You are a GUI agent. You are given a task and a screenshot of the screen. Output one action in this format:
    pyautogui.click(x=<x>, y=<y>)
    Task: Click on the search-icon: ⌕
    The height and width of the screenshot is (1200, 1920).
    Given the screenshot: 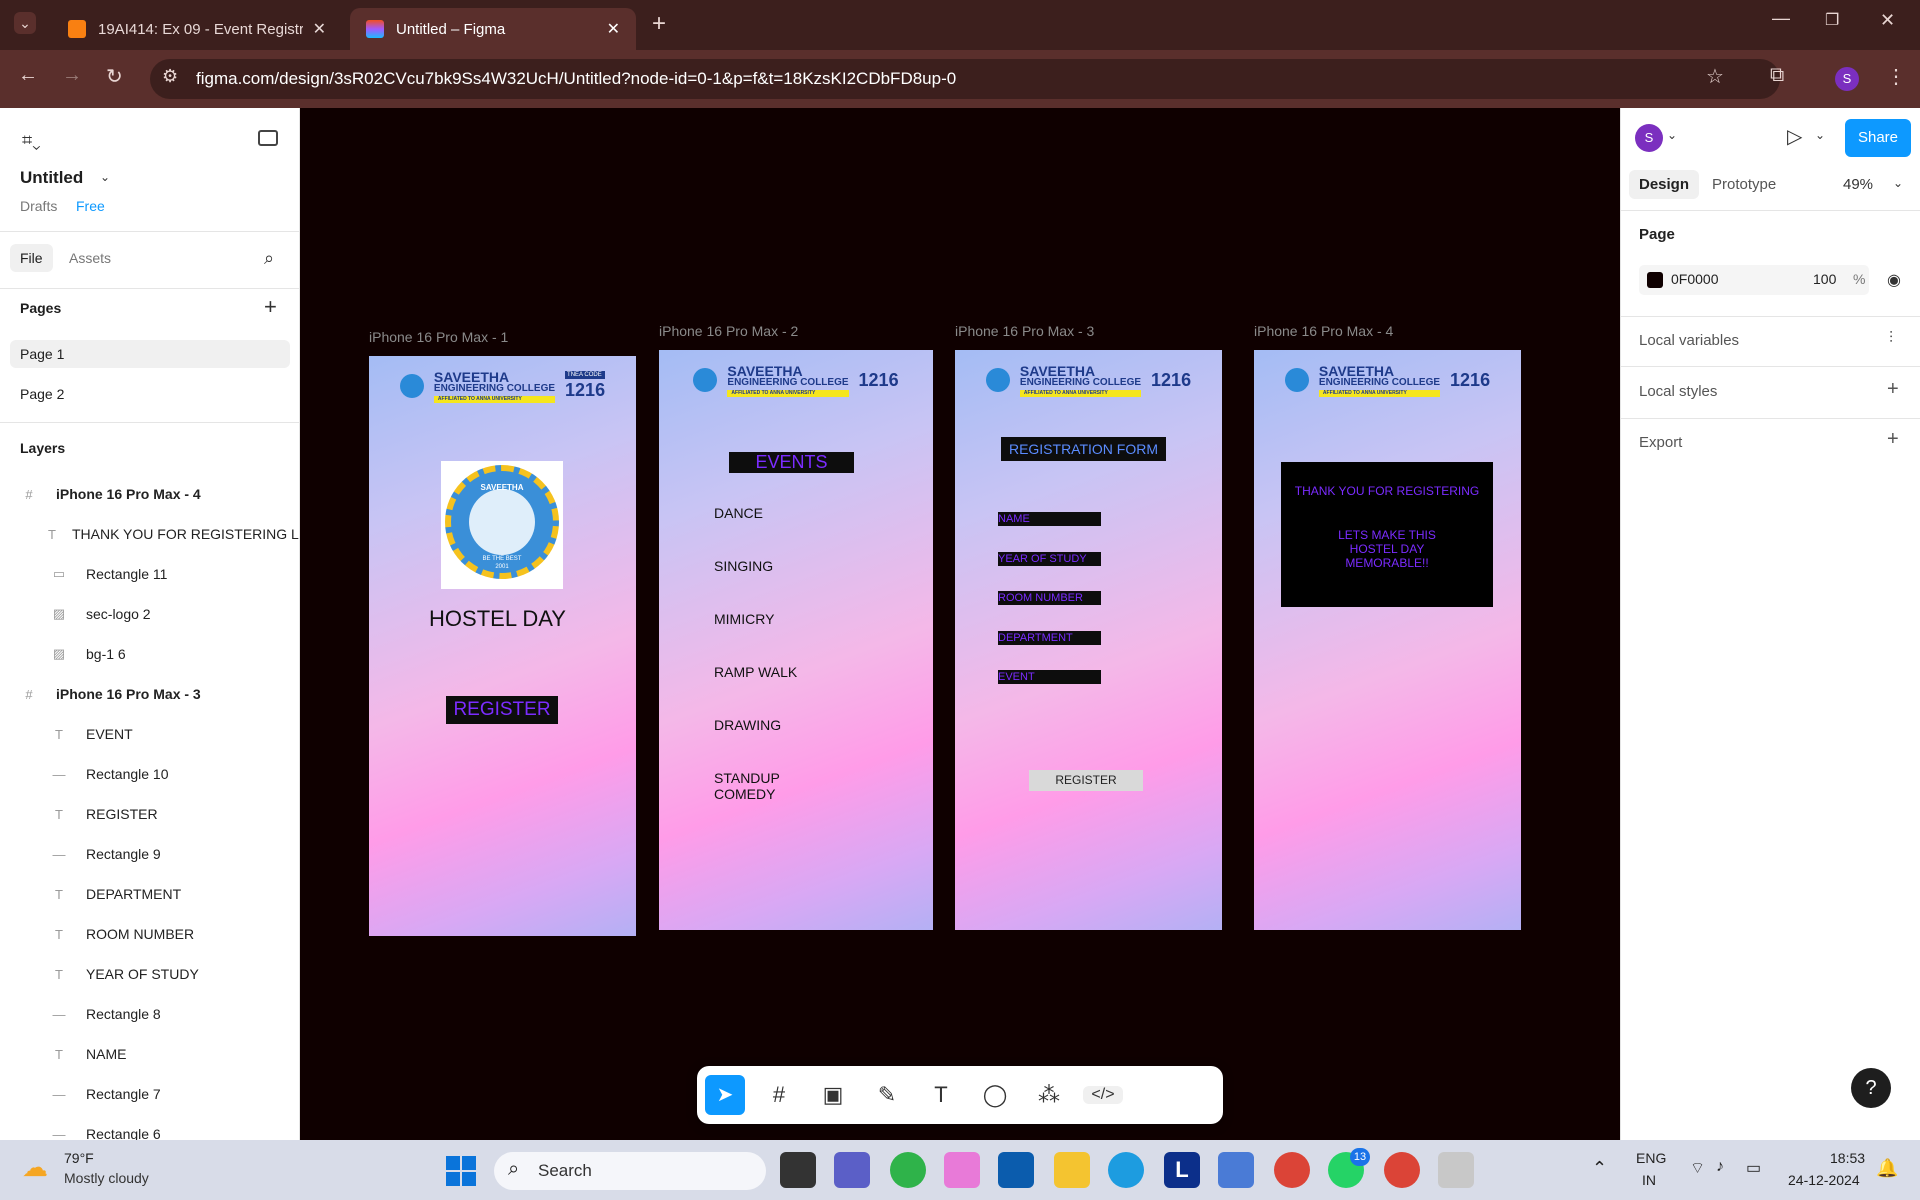 What is the action you would take?
    pyautogui.click(x=269, y=258)
    